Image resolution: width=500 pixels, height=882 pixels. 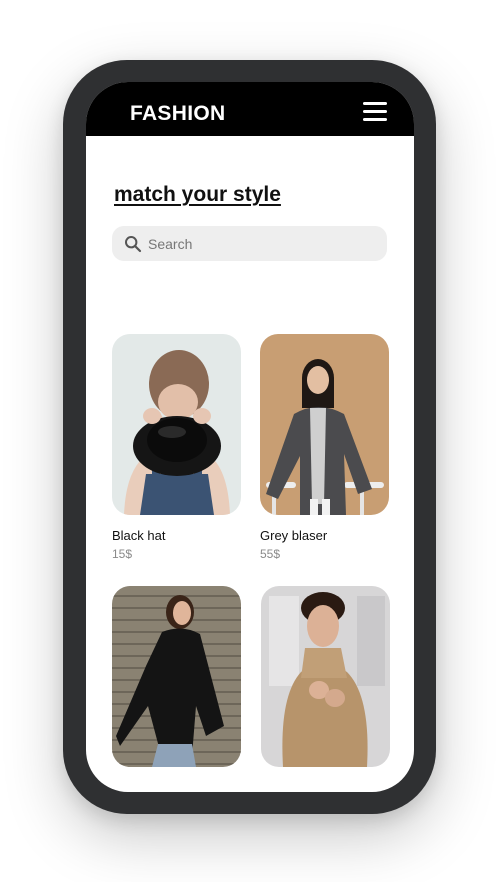 I want to click on product-name: Black hat, so click(x=138, y=536).